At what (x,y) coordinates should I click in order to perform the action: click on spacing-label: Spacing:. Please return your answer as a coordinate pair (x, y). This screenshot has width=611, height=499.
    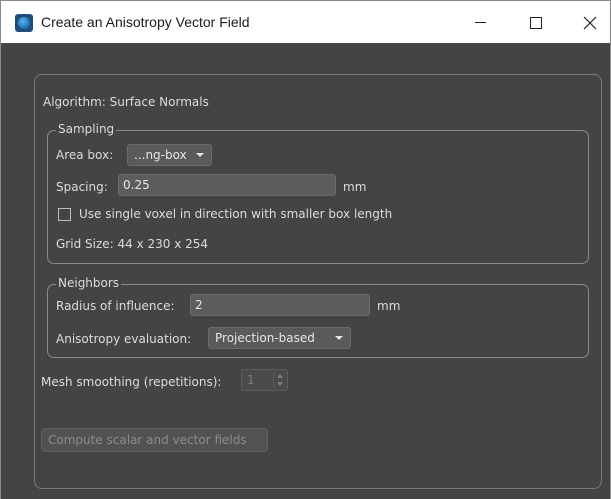
    Looking at the image, I should click on (82, 187).